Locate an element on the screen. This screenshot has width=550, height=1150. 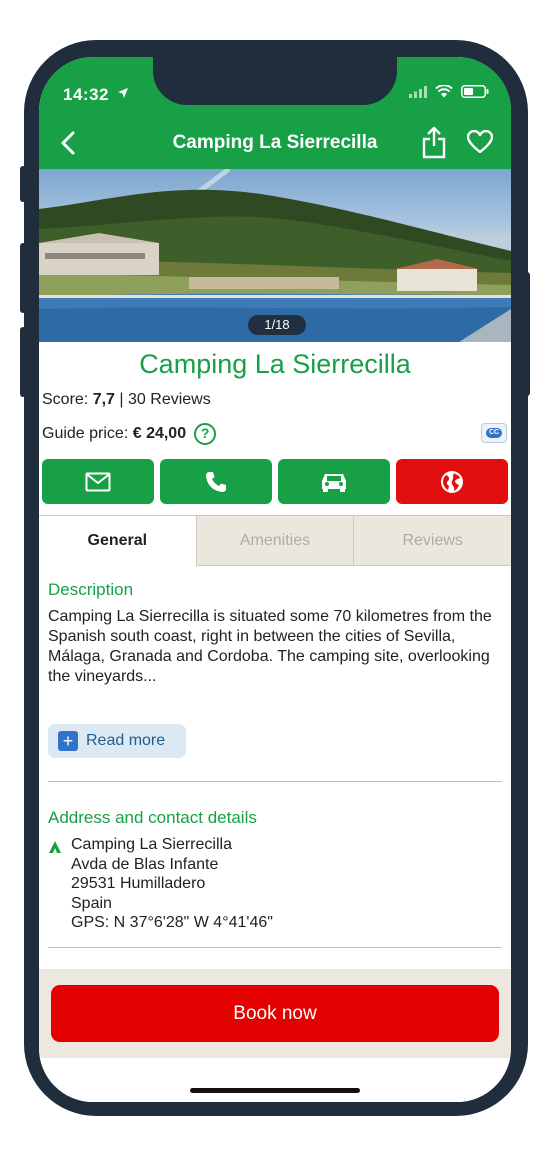
directions-button is located at coordinates (334, 481).